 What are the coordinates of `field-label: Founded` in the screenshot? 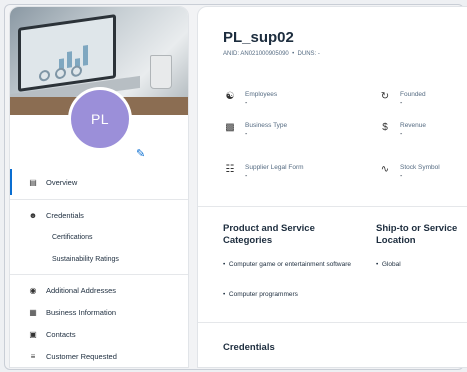 It's located at (413, 94).